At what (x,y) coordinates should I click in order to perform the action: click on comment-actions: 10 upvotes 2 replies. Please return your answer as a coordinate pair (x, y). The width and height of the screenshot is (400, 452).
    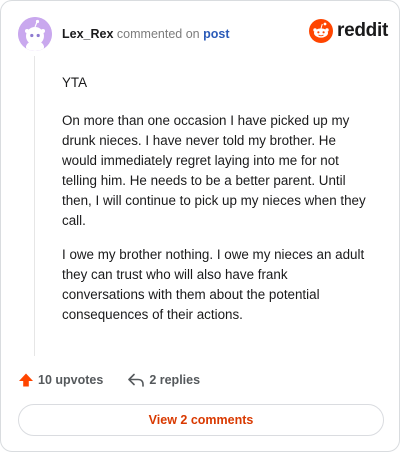
    Looking at the image, I should click on (109, 380).